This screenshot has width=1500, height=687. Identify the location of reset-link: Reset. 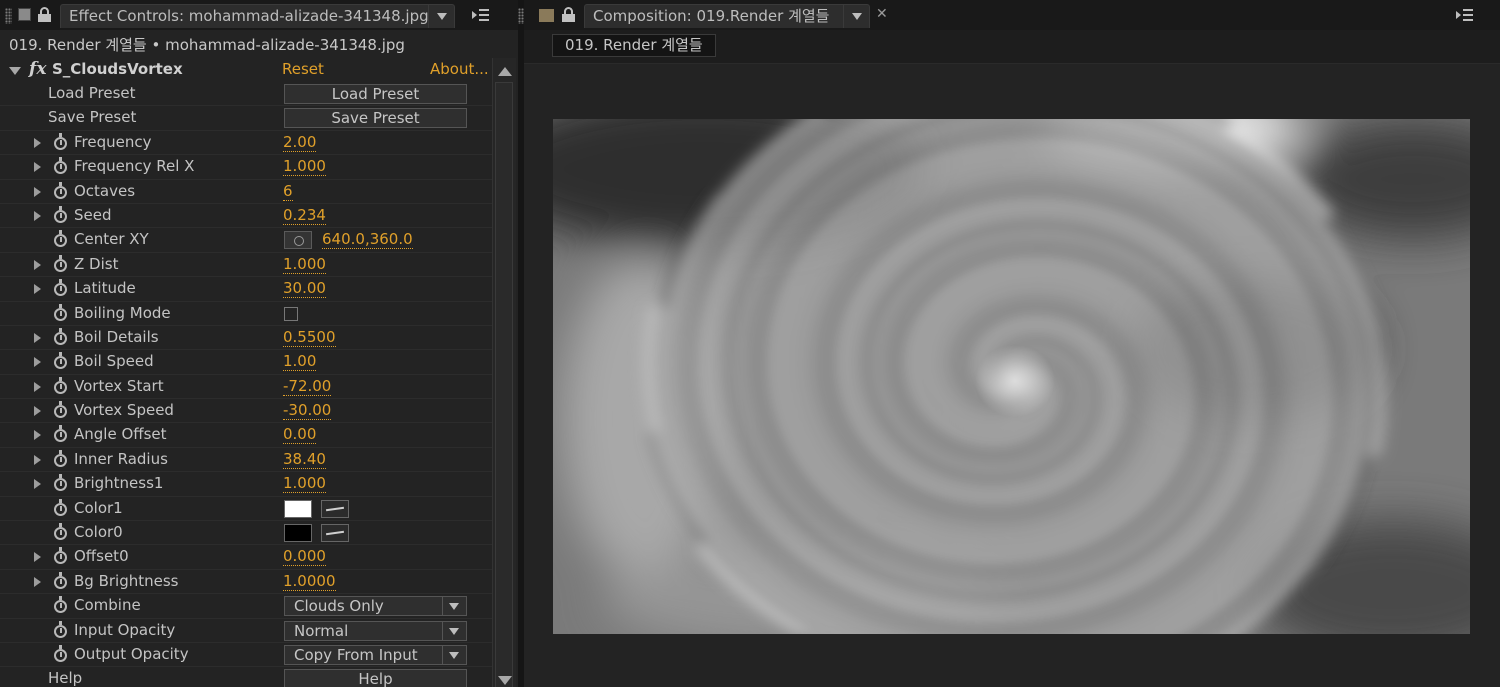
(303, 69).